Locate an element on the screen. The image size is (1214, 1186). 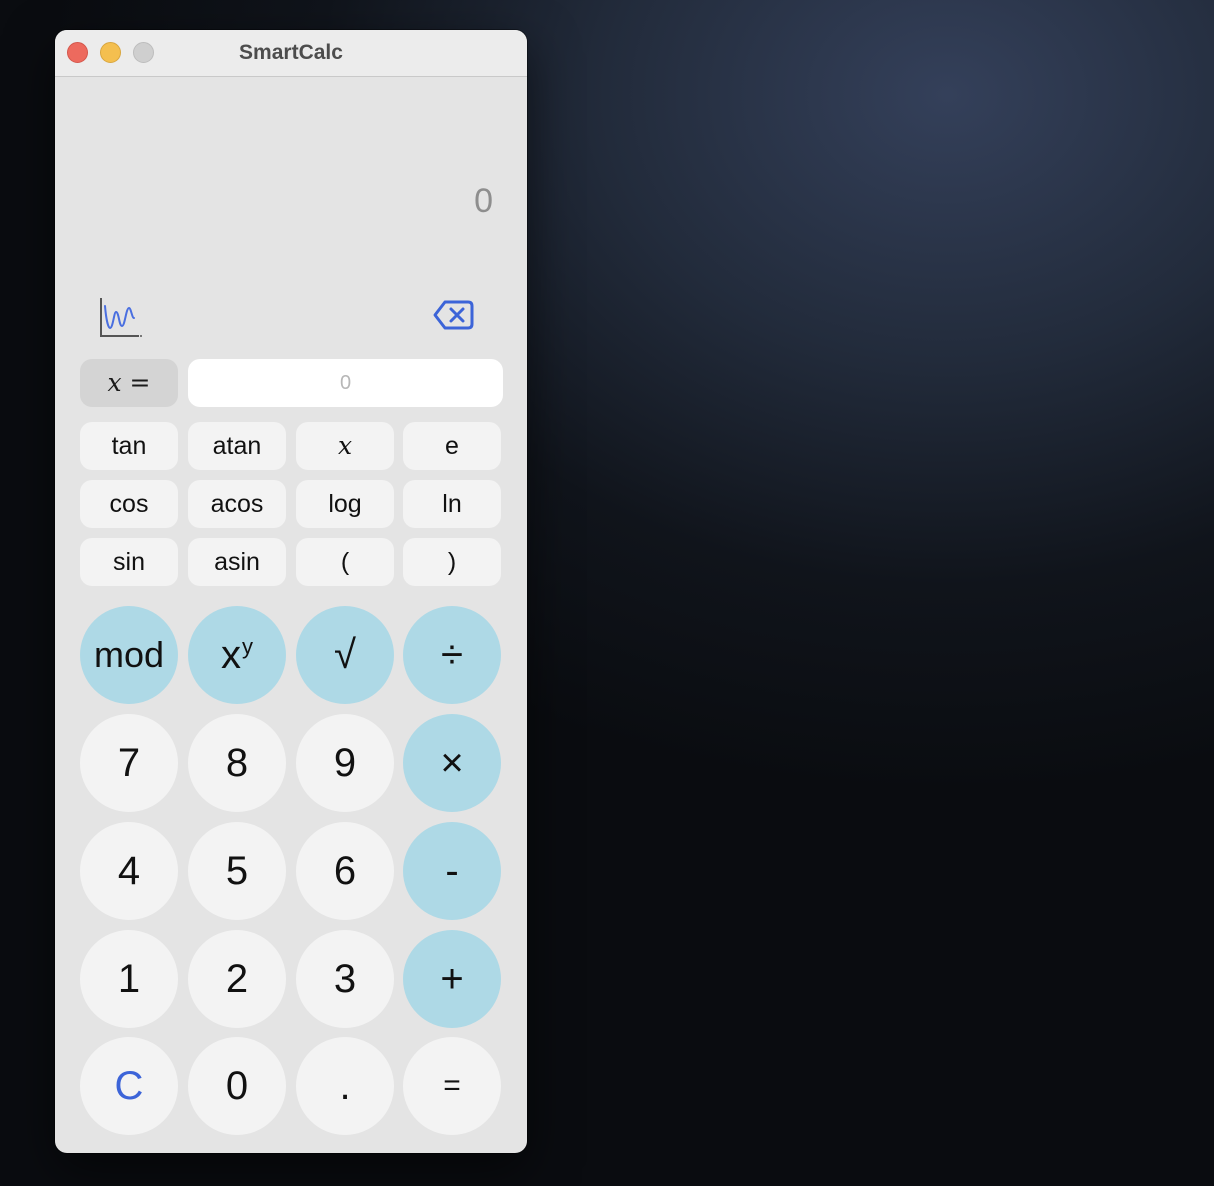
backspace-button is located at coordinates (454, 315).